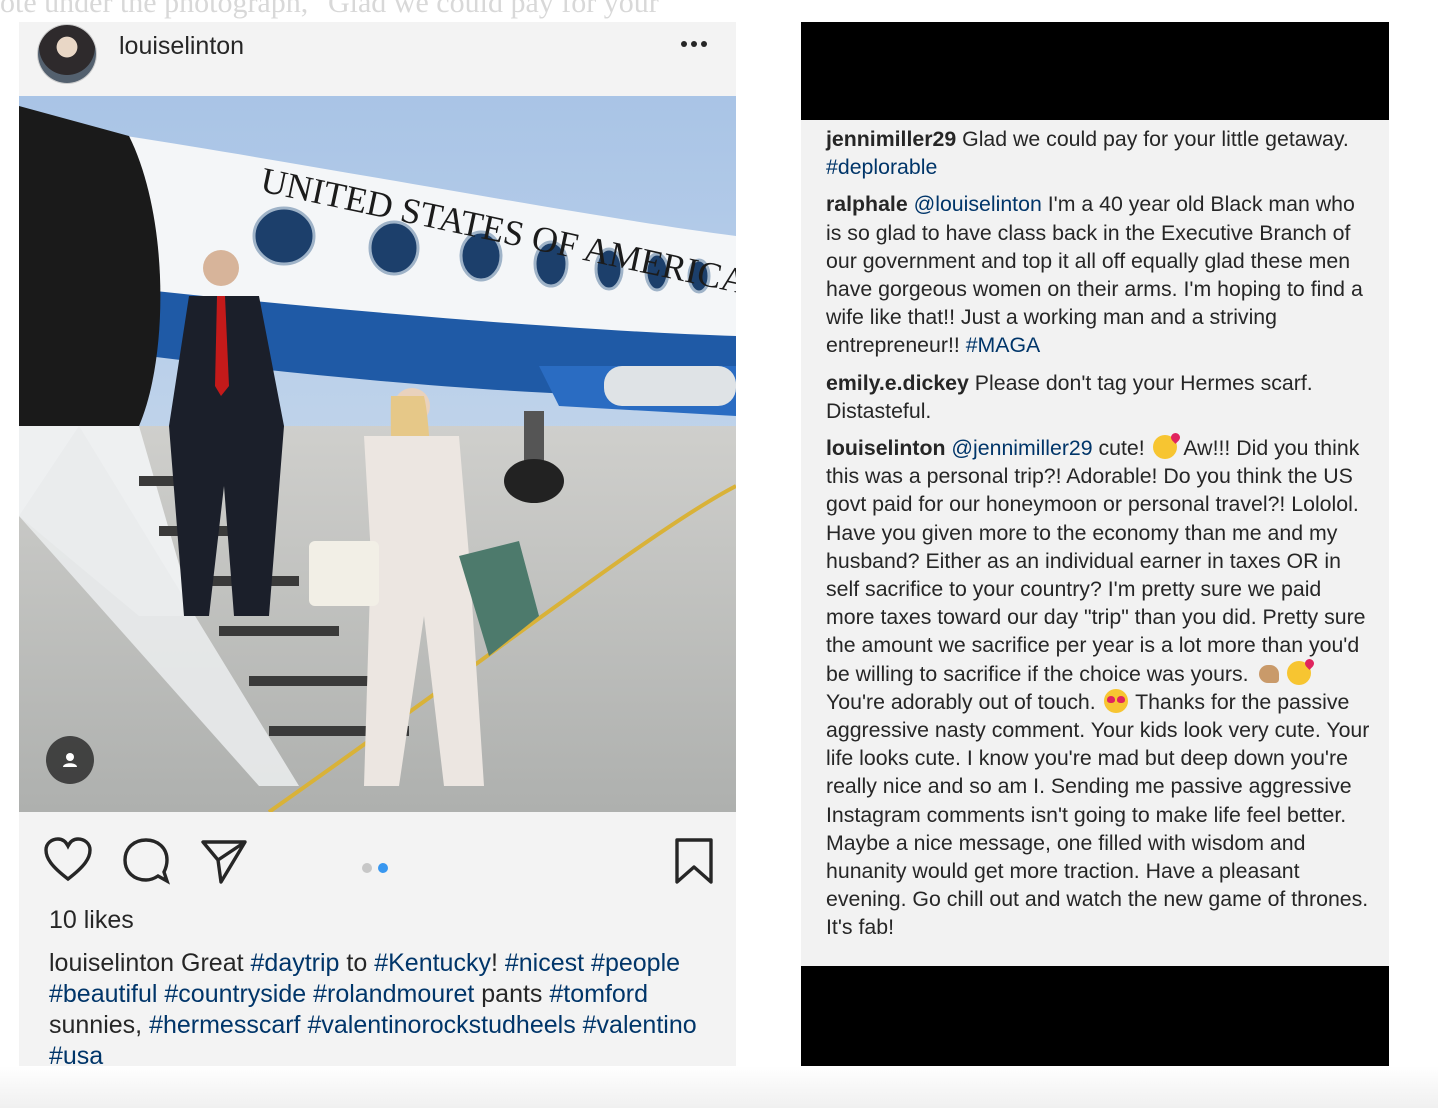  I want to click on carousel-indicator, so click(378, 869).